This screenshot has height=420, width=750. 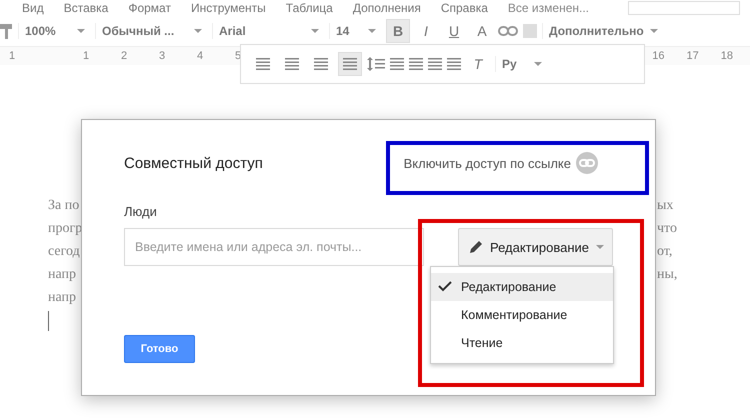 I want to click on menu-item: Инструменты, so click(x=228, y=8).